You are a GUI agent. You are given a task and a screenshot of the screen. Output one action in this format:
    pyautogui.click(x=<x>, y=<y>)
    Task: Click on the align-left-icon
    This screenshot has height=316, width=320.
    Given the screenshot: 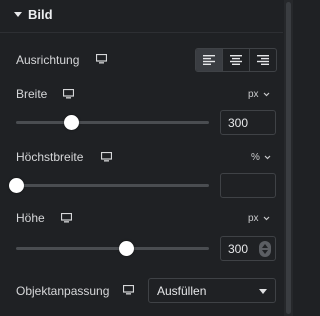 What is the action you would take?
    pyautogui.click(x=209, y=60)
    